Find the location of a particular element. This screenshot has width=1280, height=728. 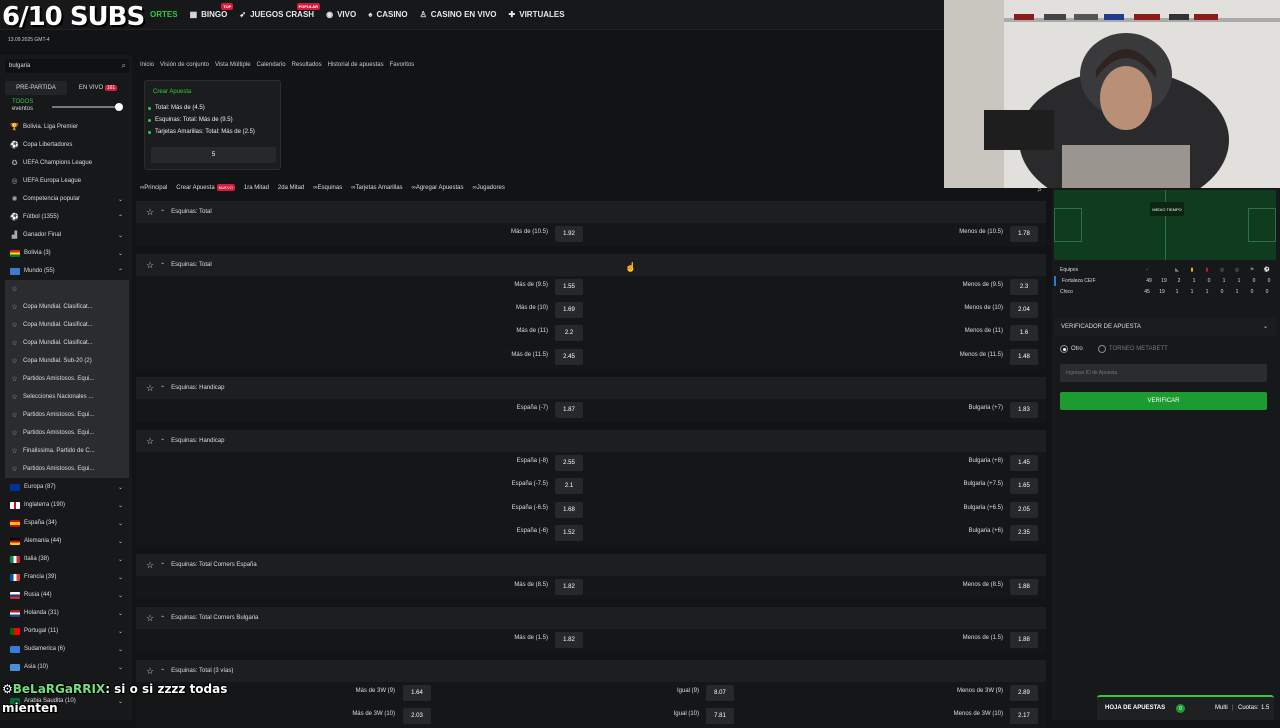

radio-otro: Otro is located at coordinates (1071, 349).